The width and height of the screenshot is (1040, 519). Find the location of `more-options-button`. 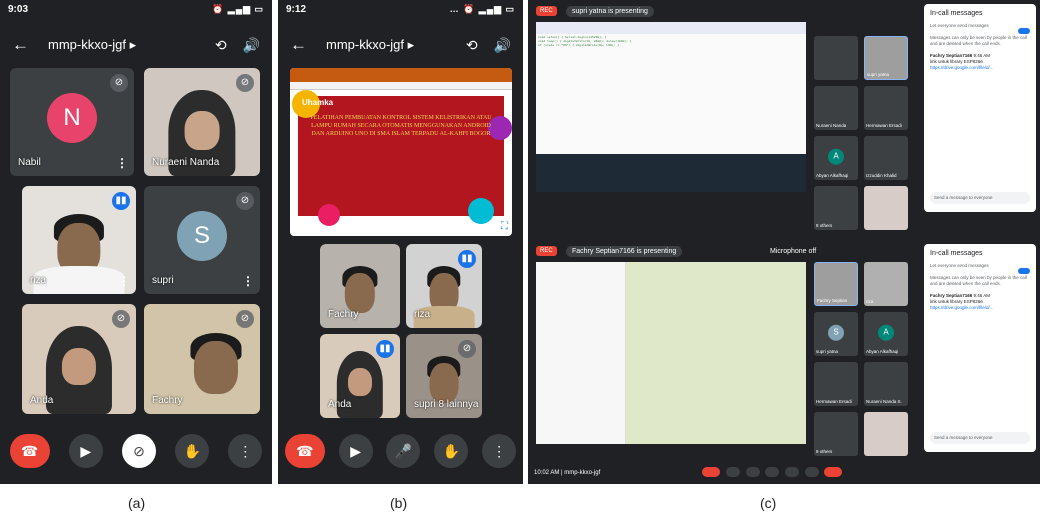

more-options-button is located at coordinates (811, 472).